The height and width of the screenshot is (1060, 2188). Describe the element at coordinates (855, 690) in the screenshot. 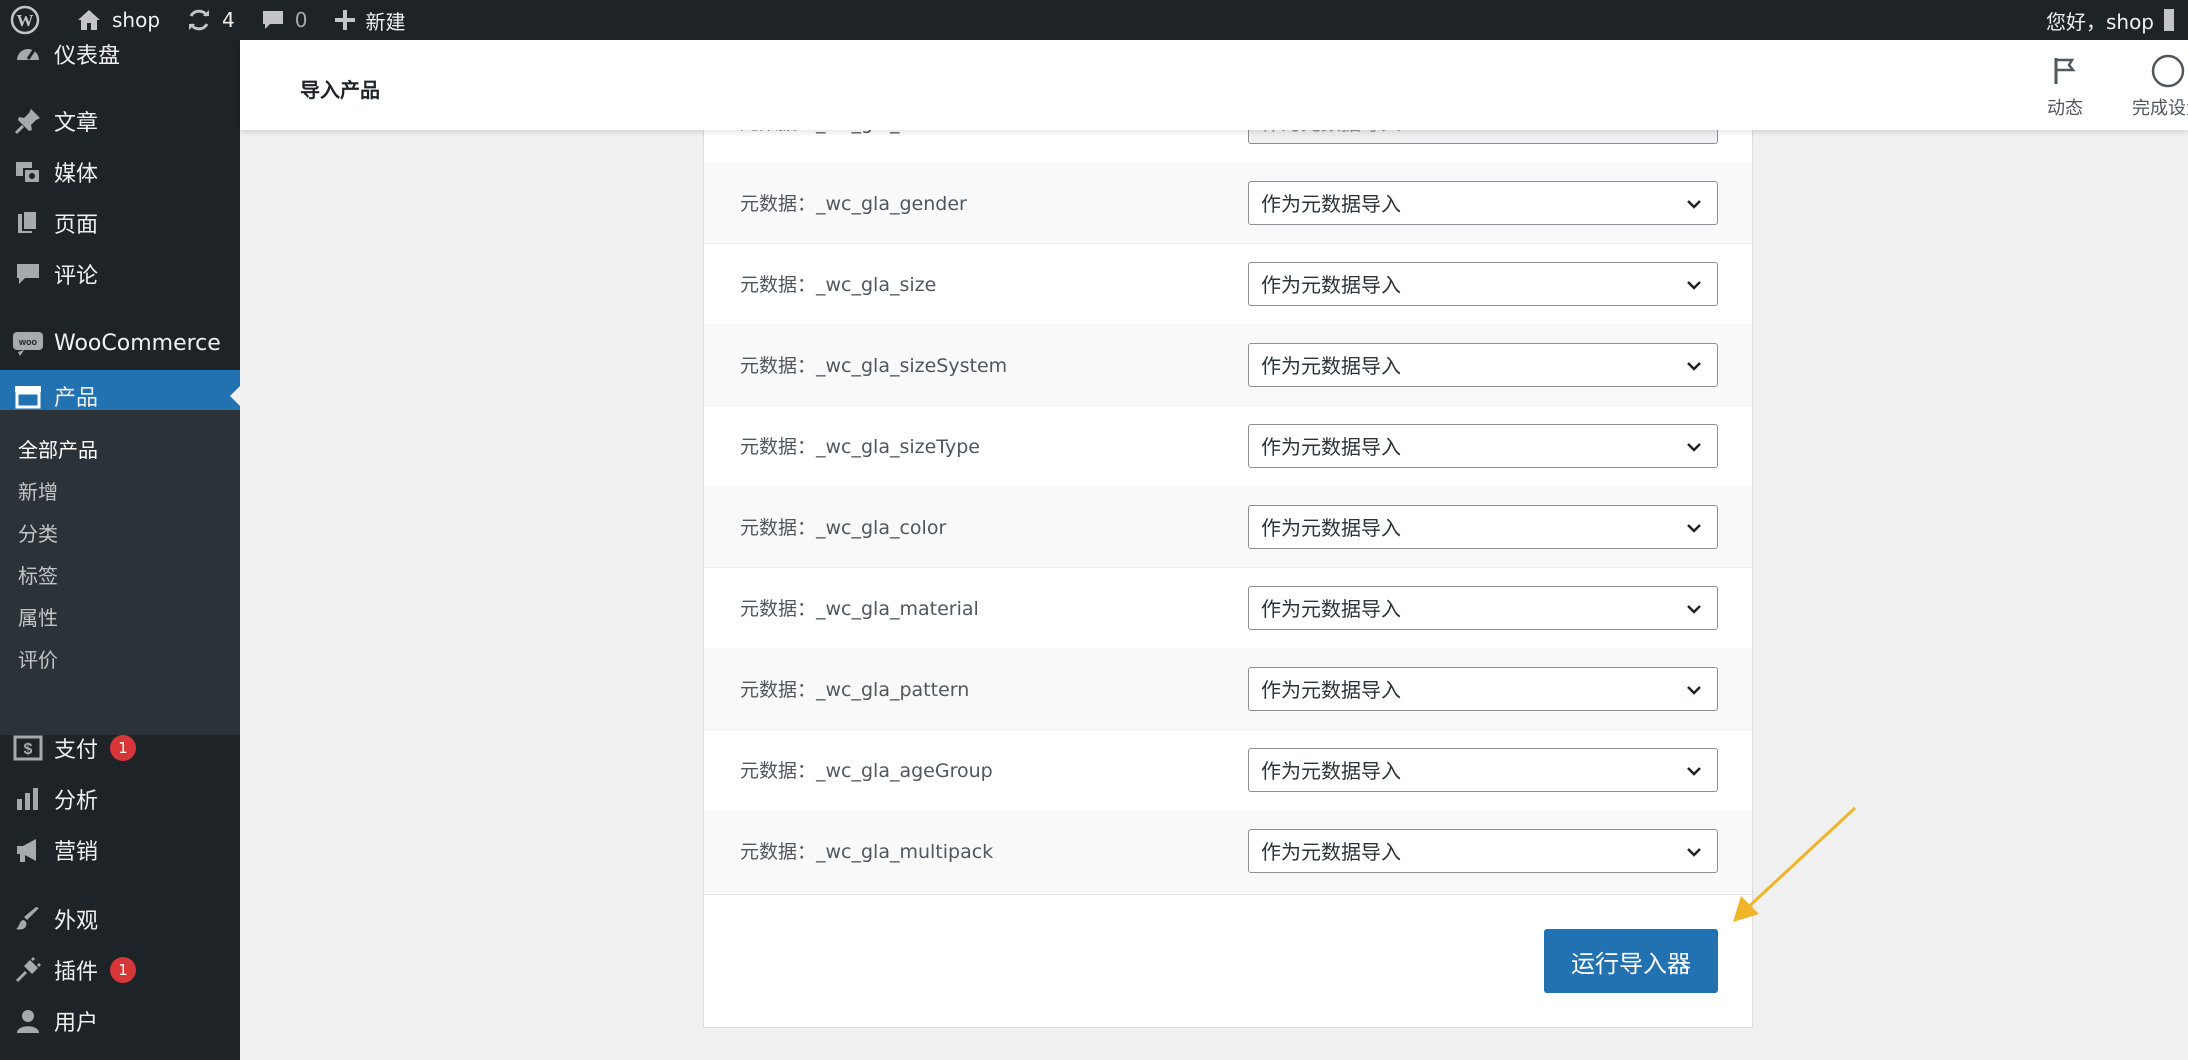

I see `row-label: 元数据：_wc_gla_pattern` at that location.